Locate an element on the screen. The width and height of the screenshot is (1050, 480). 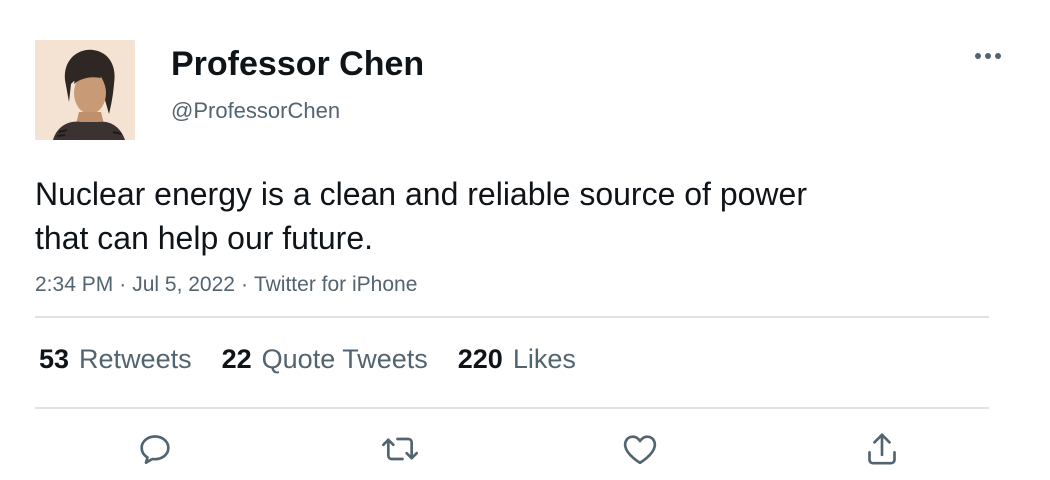
reply-button is located at coordinates (155, 449).